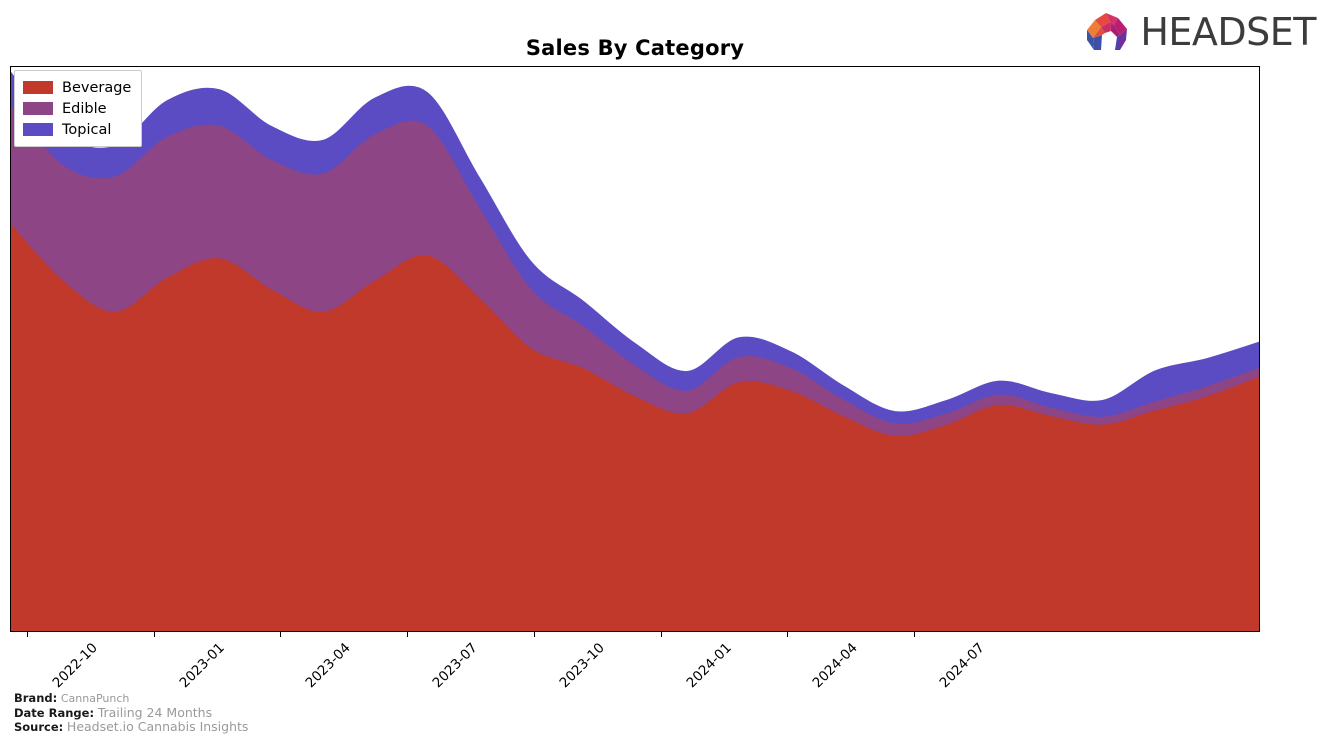 The height and width of the screenshot is (743, 1324). Describe the element at coordinates (1107, 31) in the screenshot. I see `headset-arch-logo-icon` at that location.